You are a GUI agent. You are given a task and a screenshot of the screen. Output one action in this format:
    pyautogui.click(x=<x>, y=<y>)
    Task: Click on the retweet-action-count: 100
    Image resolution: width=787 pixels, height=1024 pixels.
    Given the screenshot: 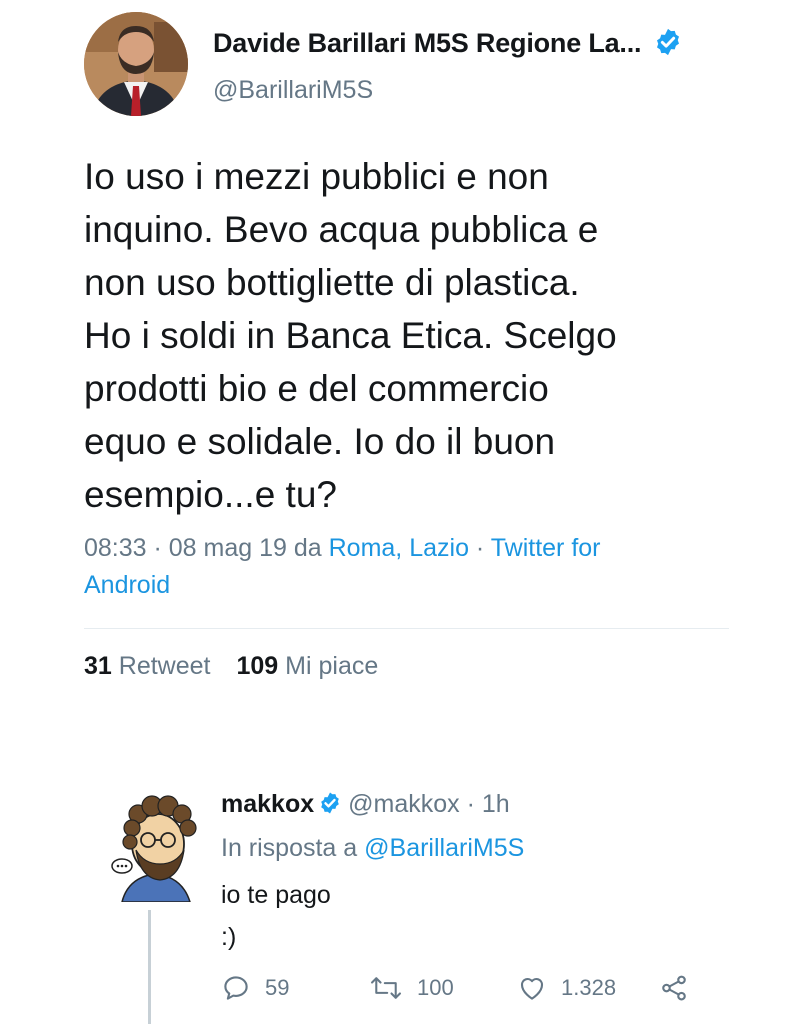 What is the action you would take?
    pyautogui.click(x=435, y=987)
    